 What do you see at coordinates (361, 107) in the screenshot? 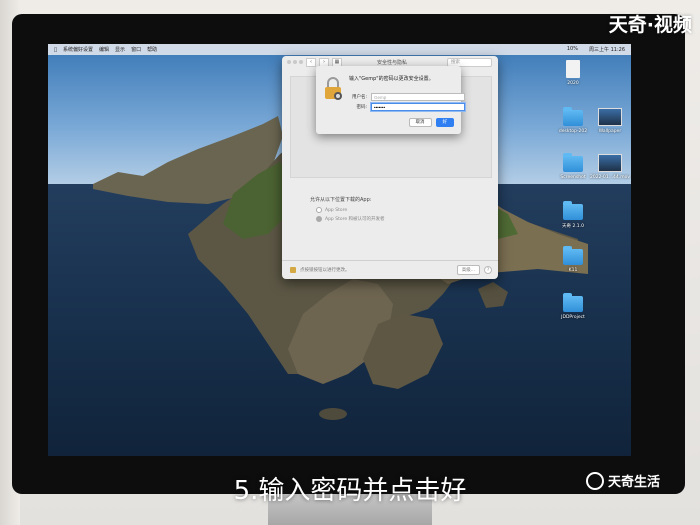
I see `password-label: 密码:` at bounding box center [361, 107].